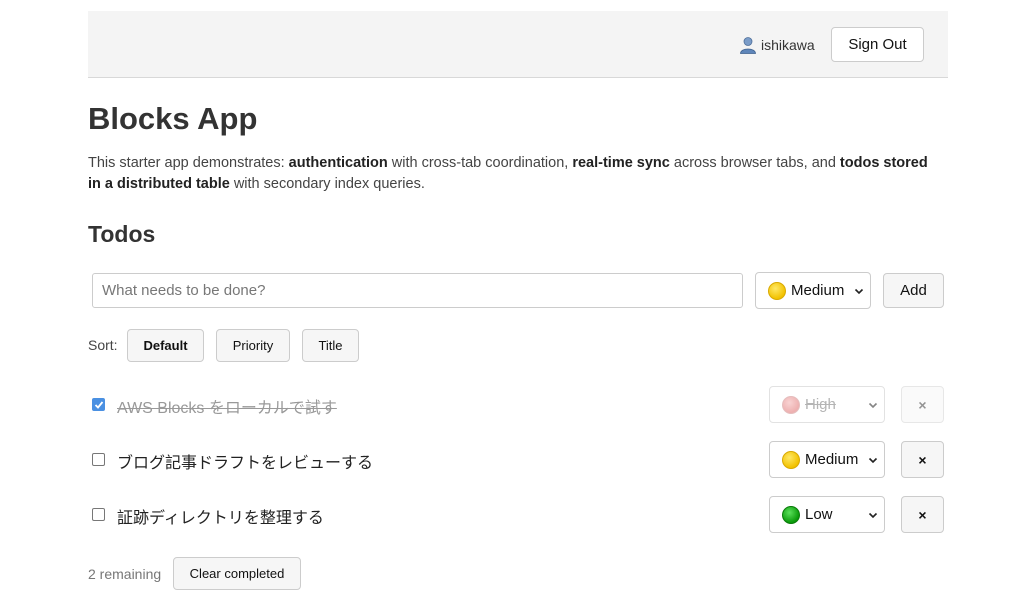 The width and height of the screenshot is (1036, 603). Describe the element at coordinates (518, 514) in the screenshot. I see `todo-item: 証跡ディレクトリを整理する Low ×` at that location.